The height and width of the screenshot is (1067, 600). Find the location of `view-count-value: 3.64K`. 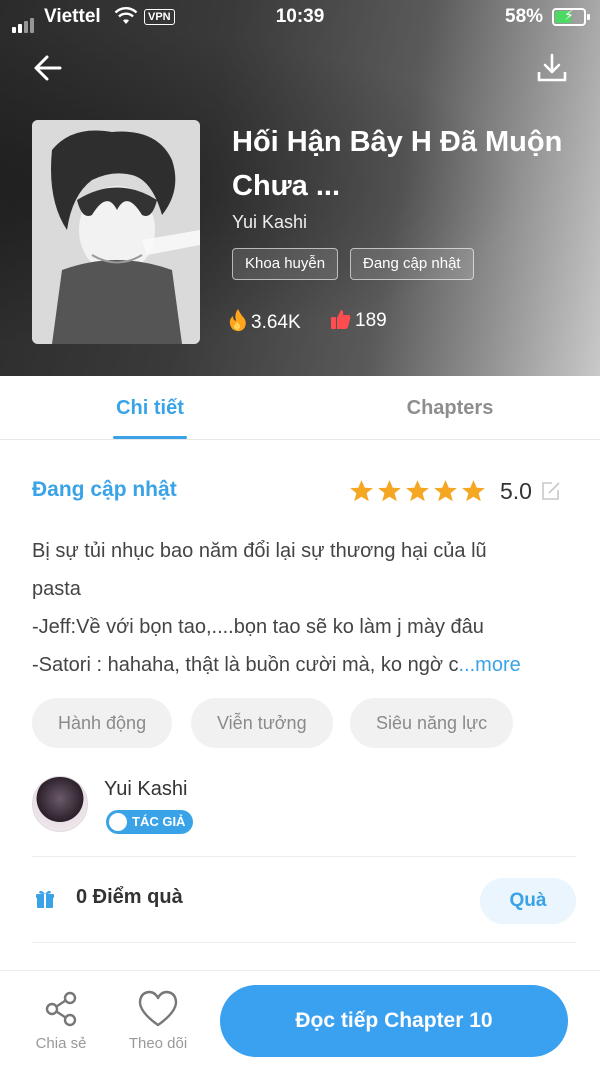

view-count-value: 3.64K is located at coordinates (276, 322).